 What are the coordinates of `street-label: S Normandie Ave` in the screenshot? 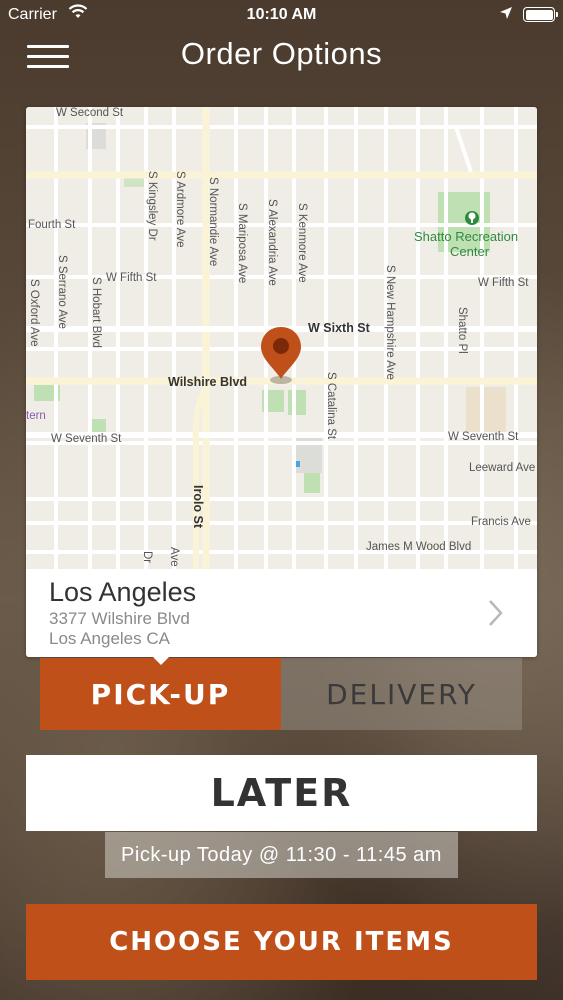 It's located at (213, 222).